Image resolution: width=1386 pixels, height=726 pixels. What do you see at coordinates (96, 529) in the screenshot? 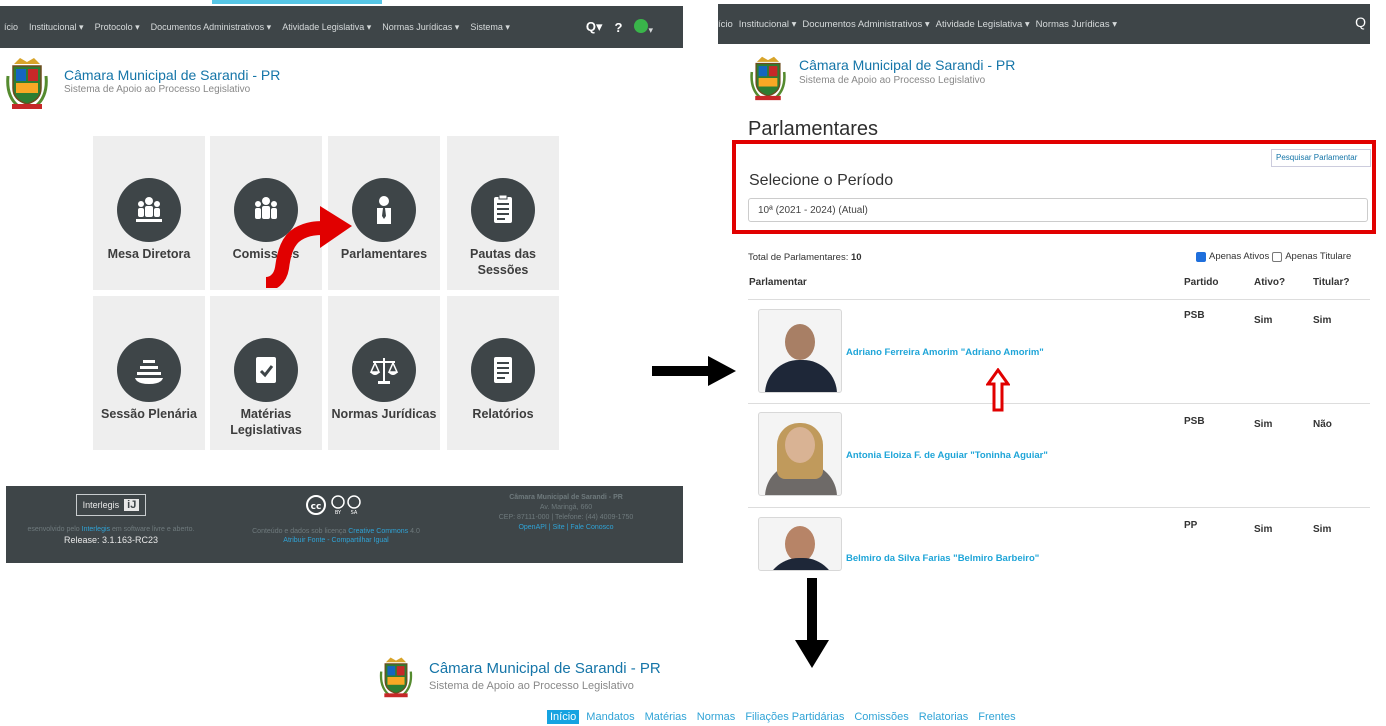
I see `interlegis-link: Interlegis` at bounding box center [96, 529].